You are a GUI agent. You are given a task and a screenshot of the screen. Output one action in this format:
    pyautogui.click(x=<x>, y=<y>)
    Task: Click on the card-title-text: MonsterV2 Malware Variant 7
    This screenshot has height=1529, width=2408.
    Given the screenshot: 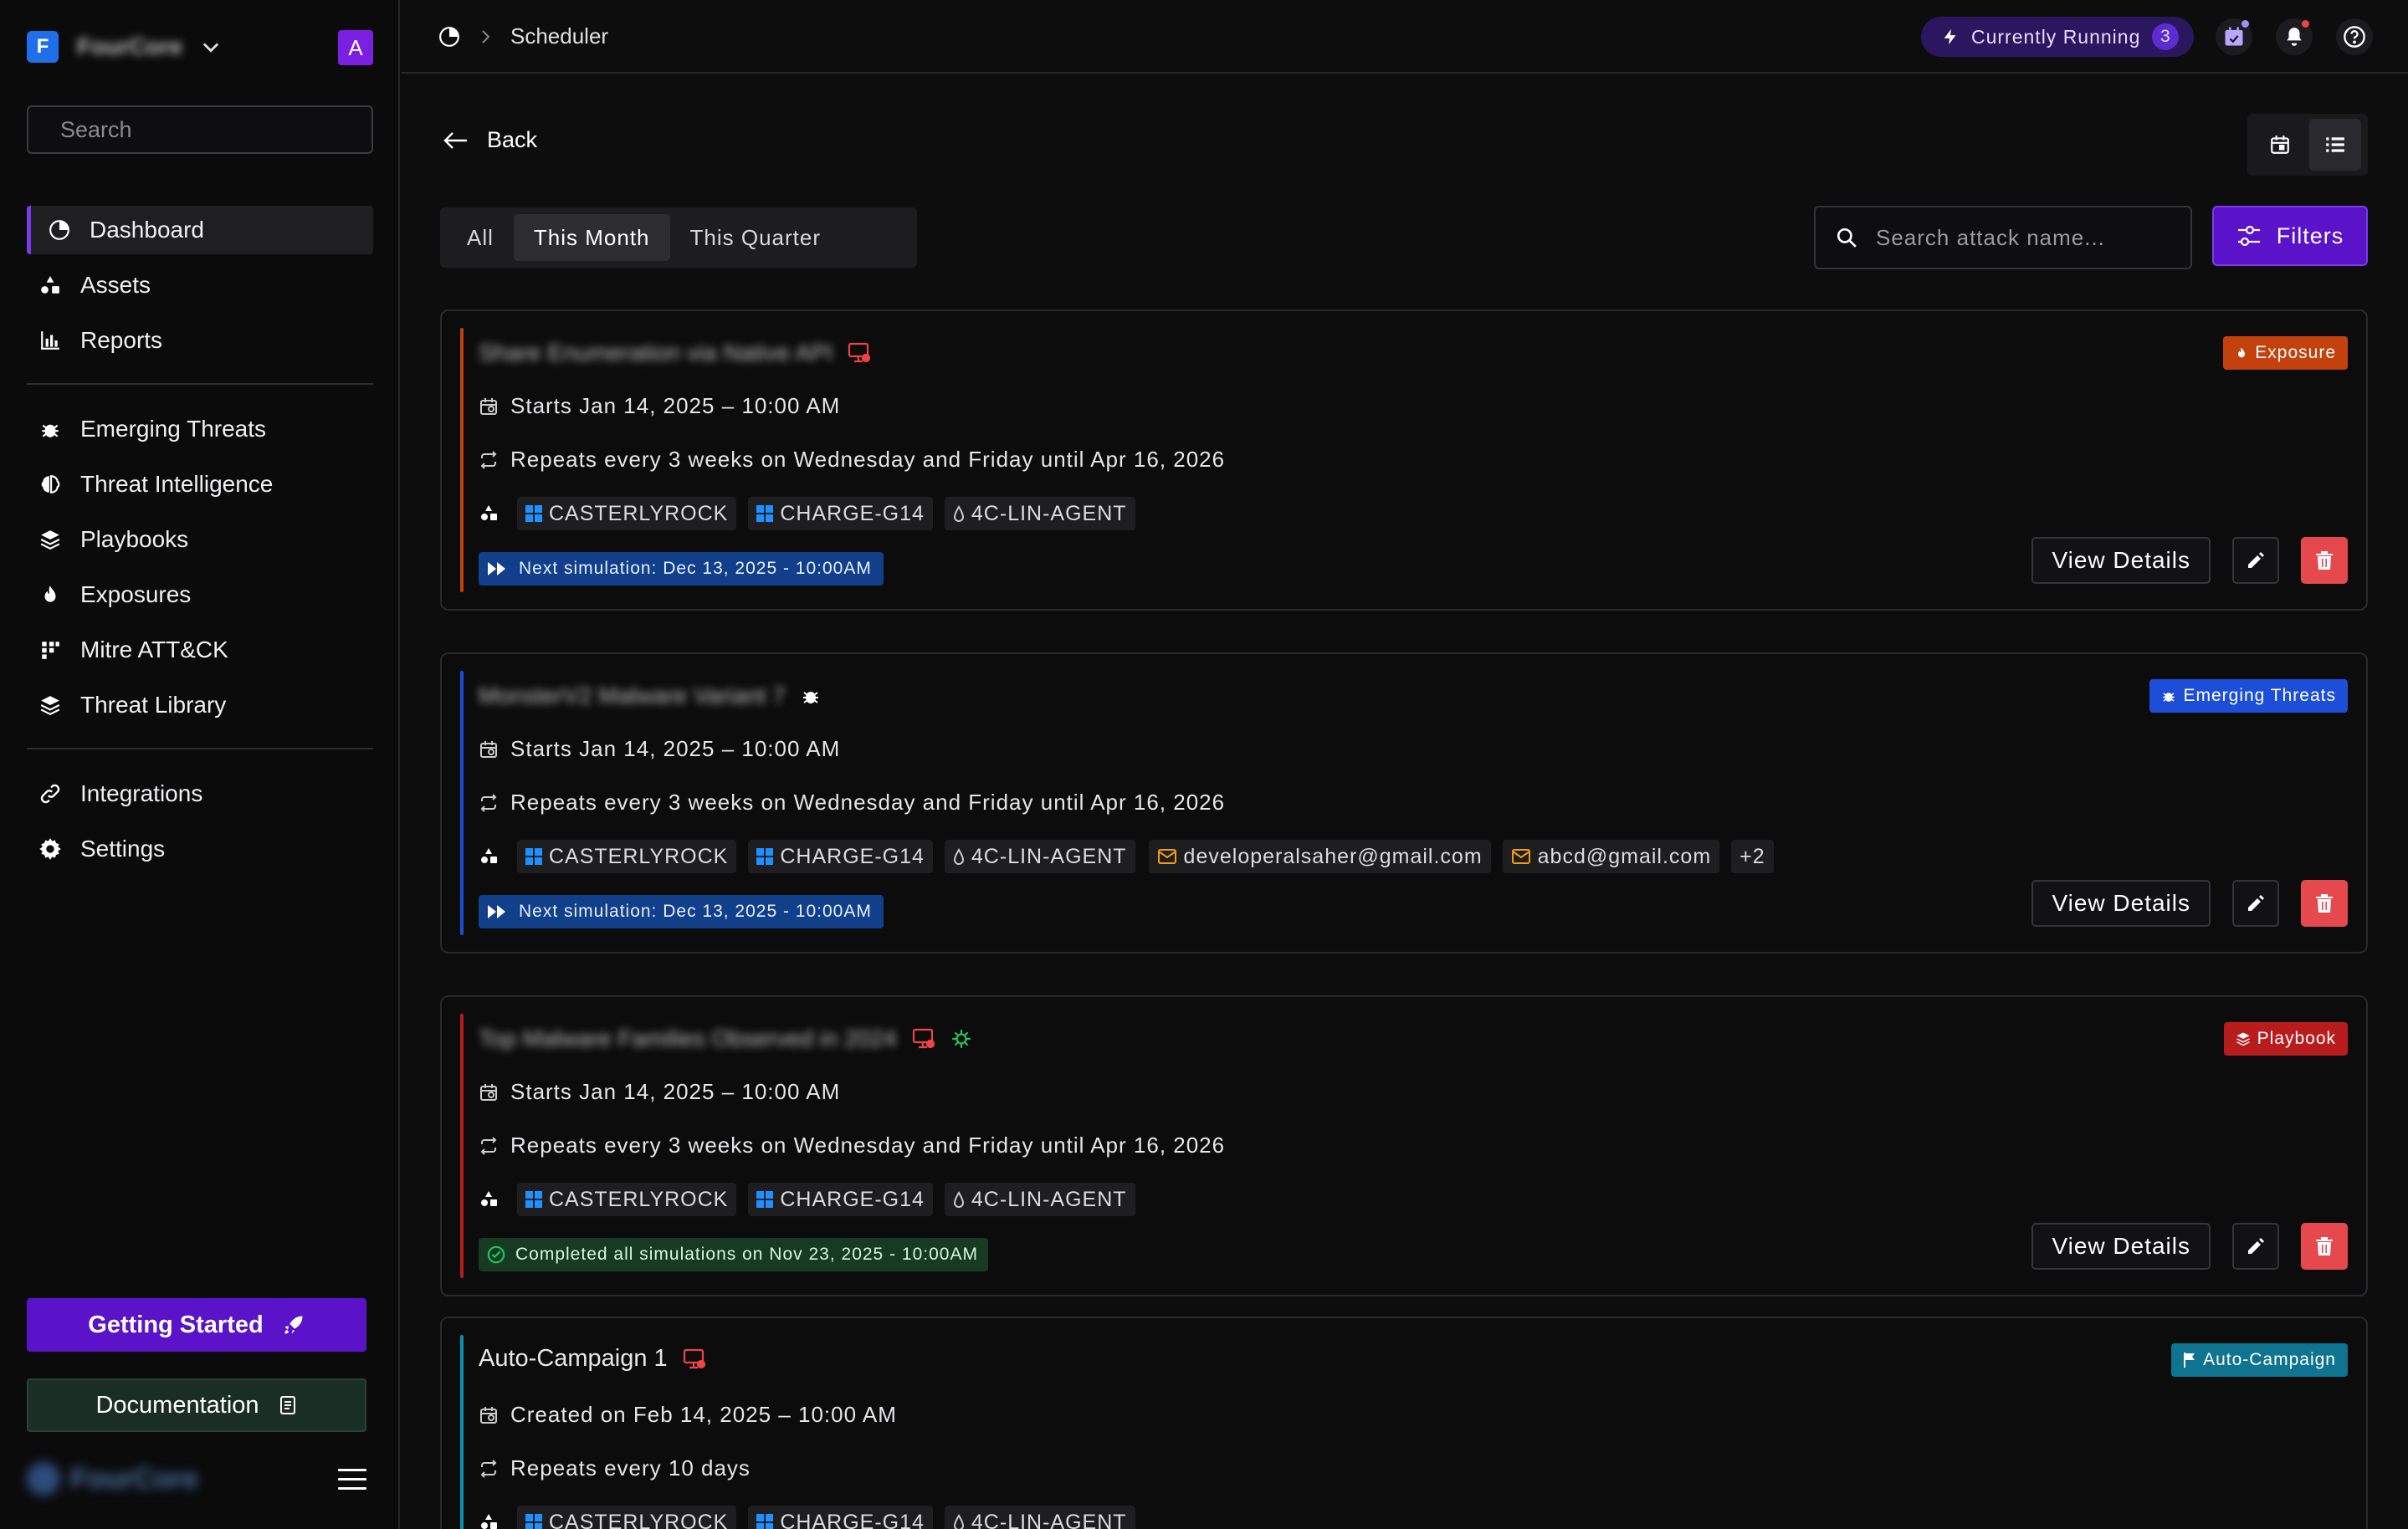 What is the action you would take?
    pyautogui.click(x=632, y=696)
    